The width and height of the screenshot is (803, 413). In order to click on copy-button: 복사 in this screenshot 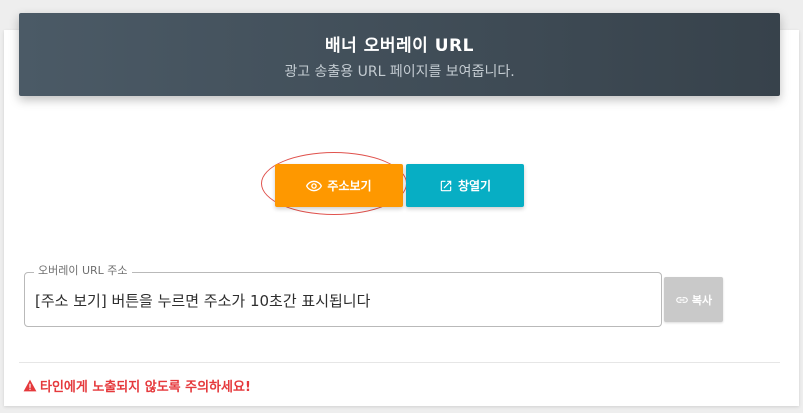, I will do `click(693, 299)`.